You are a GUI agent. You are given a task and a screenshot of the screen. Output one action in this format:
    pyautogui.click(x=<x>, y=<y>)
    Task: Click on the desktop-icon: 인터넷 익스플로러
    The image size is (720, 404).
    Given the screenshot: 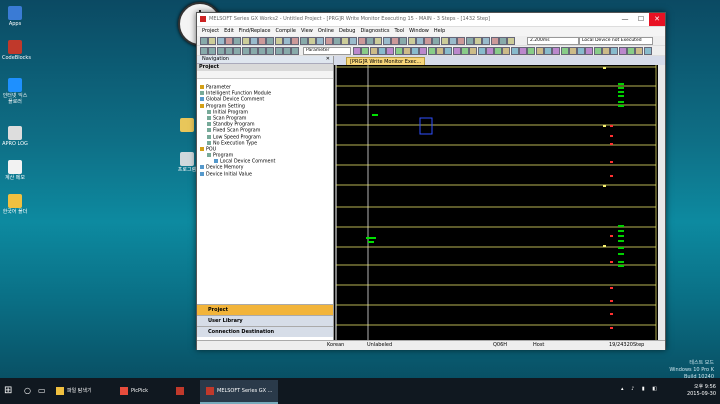 What is the action you would take?
    pyautogui.click(x=15, y=91)
    